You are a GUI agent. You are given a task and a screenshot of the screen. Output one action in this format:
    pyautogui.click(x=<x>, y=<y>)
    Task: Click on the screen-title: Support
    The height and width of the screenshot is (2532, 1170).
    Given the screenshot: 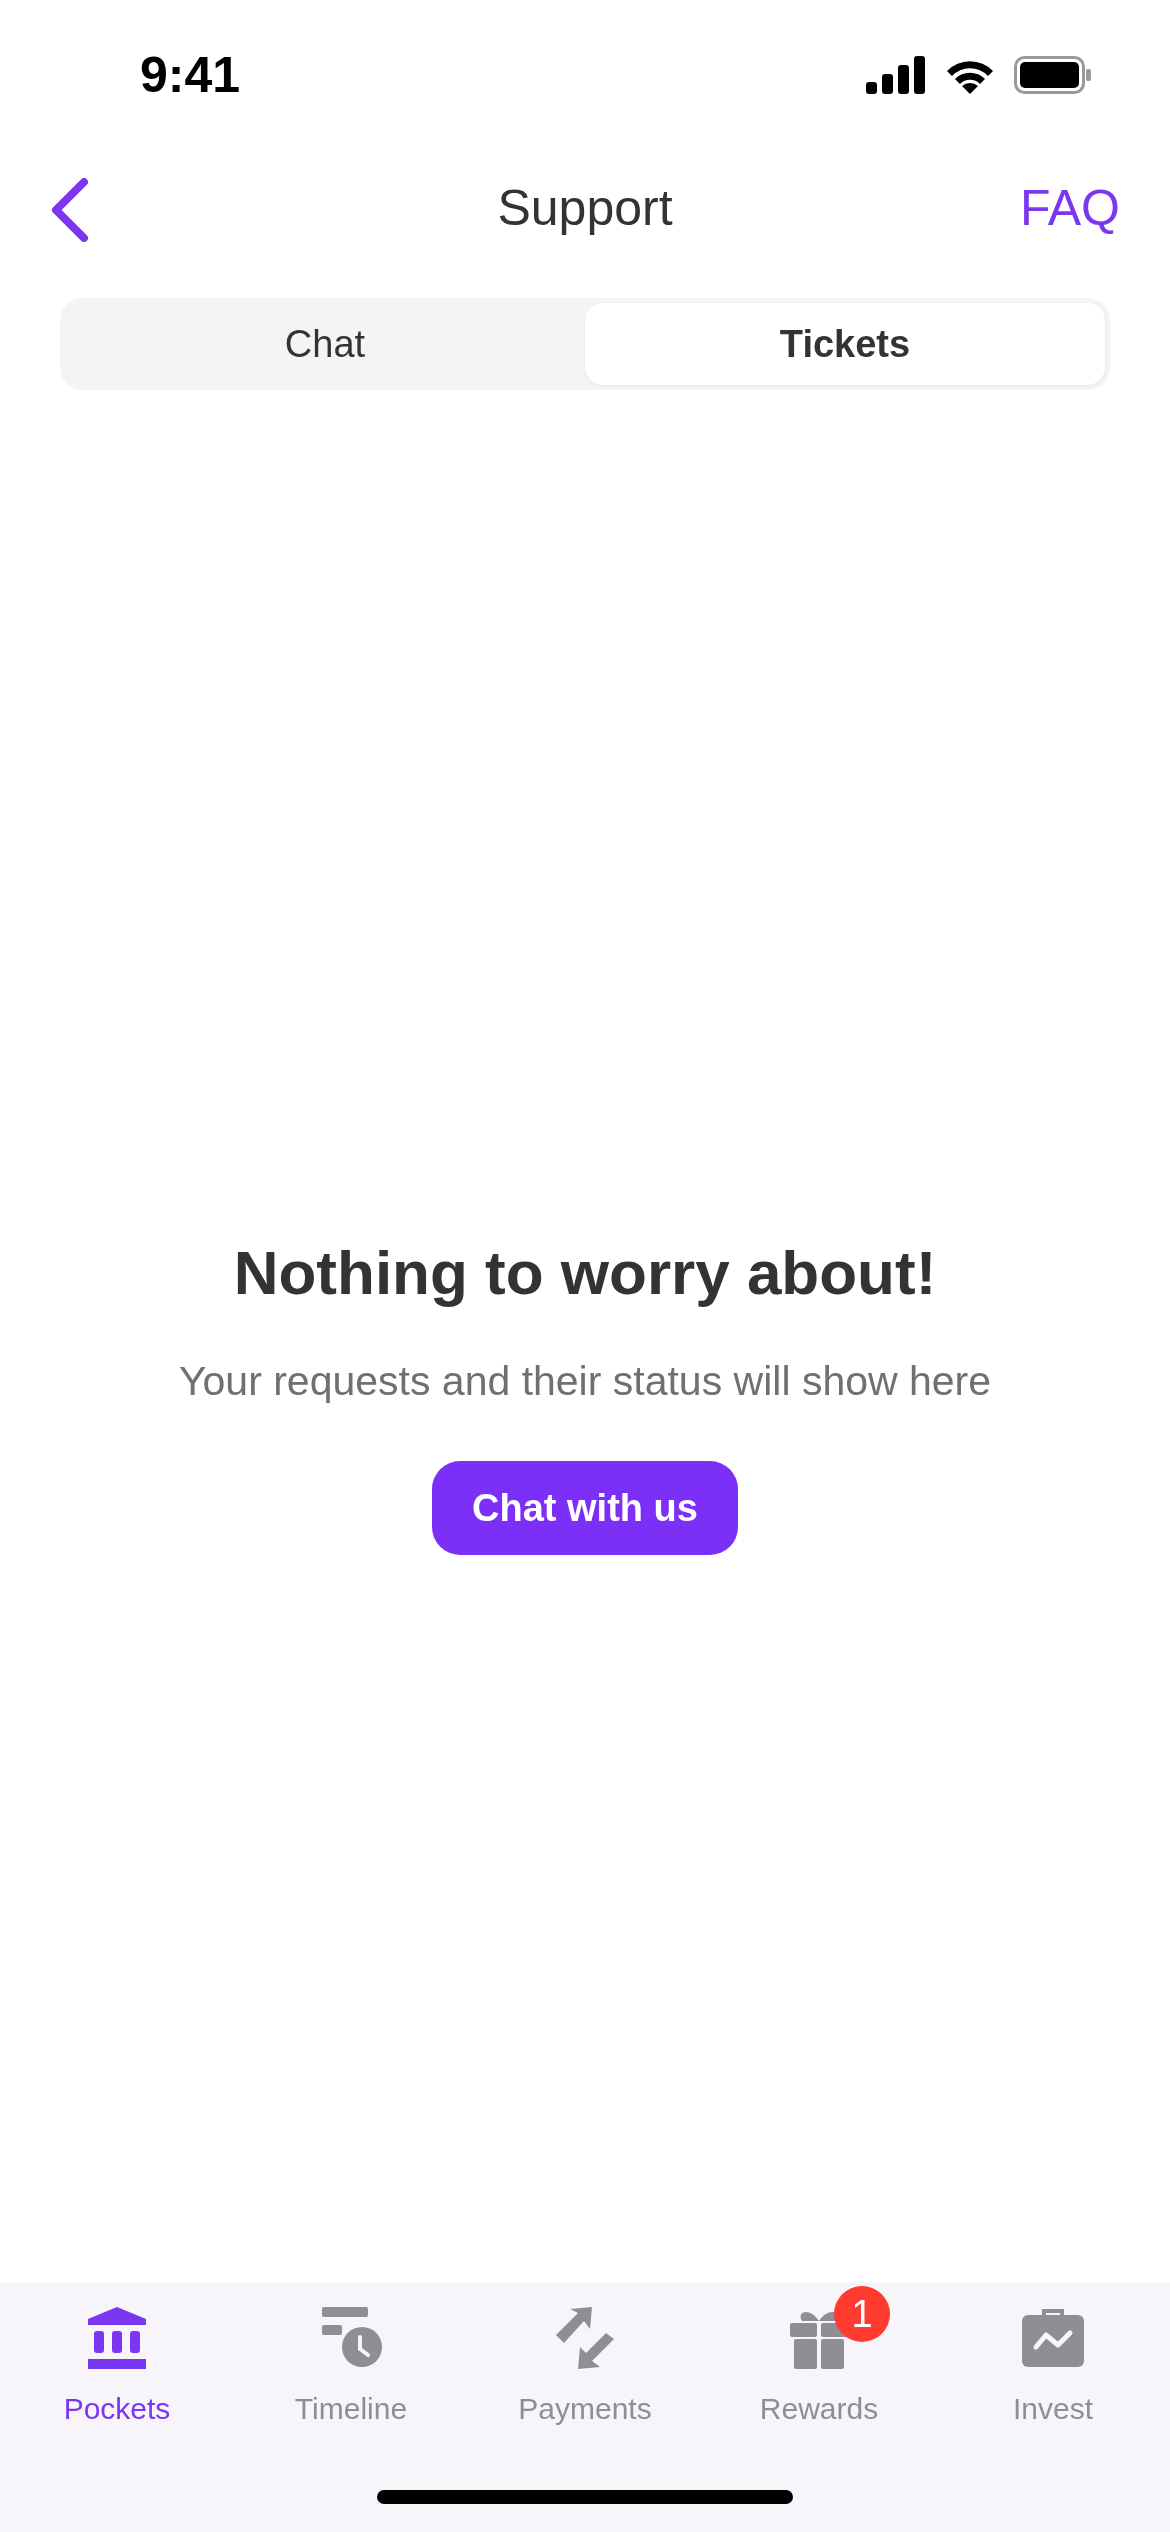 What is the action you would take?
    pyautogui.click(x=585, y=207)
    